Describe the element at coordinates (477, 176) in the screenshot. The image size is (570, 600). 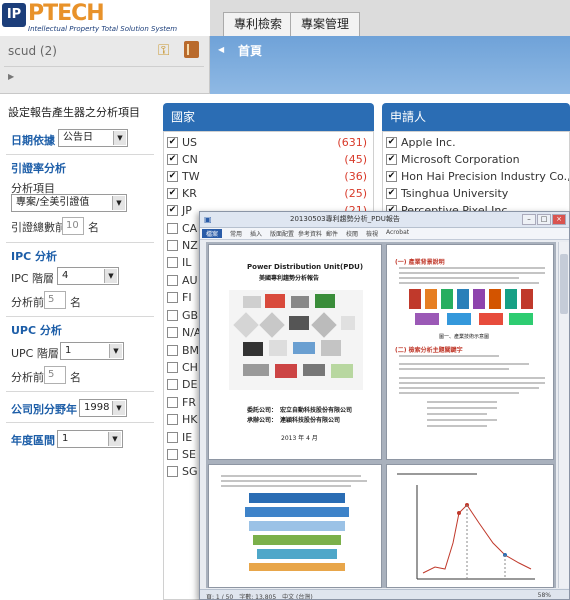
I see `applicant-row: ✔Hon Hai Precision Industry Co., Ltd.` at that location.